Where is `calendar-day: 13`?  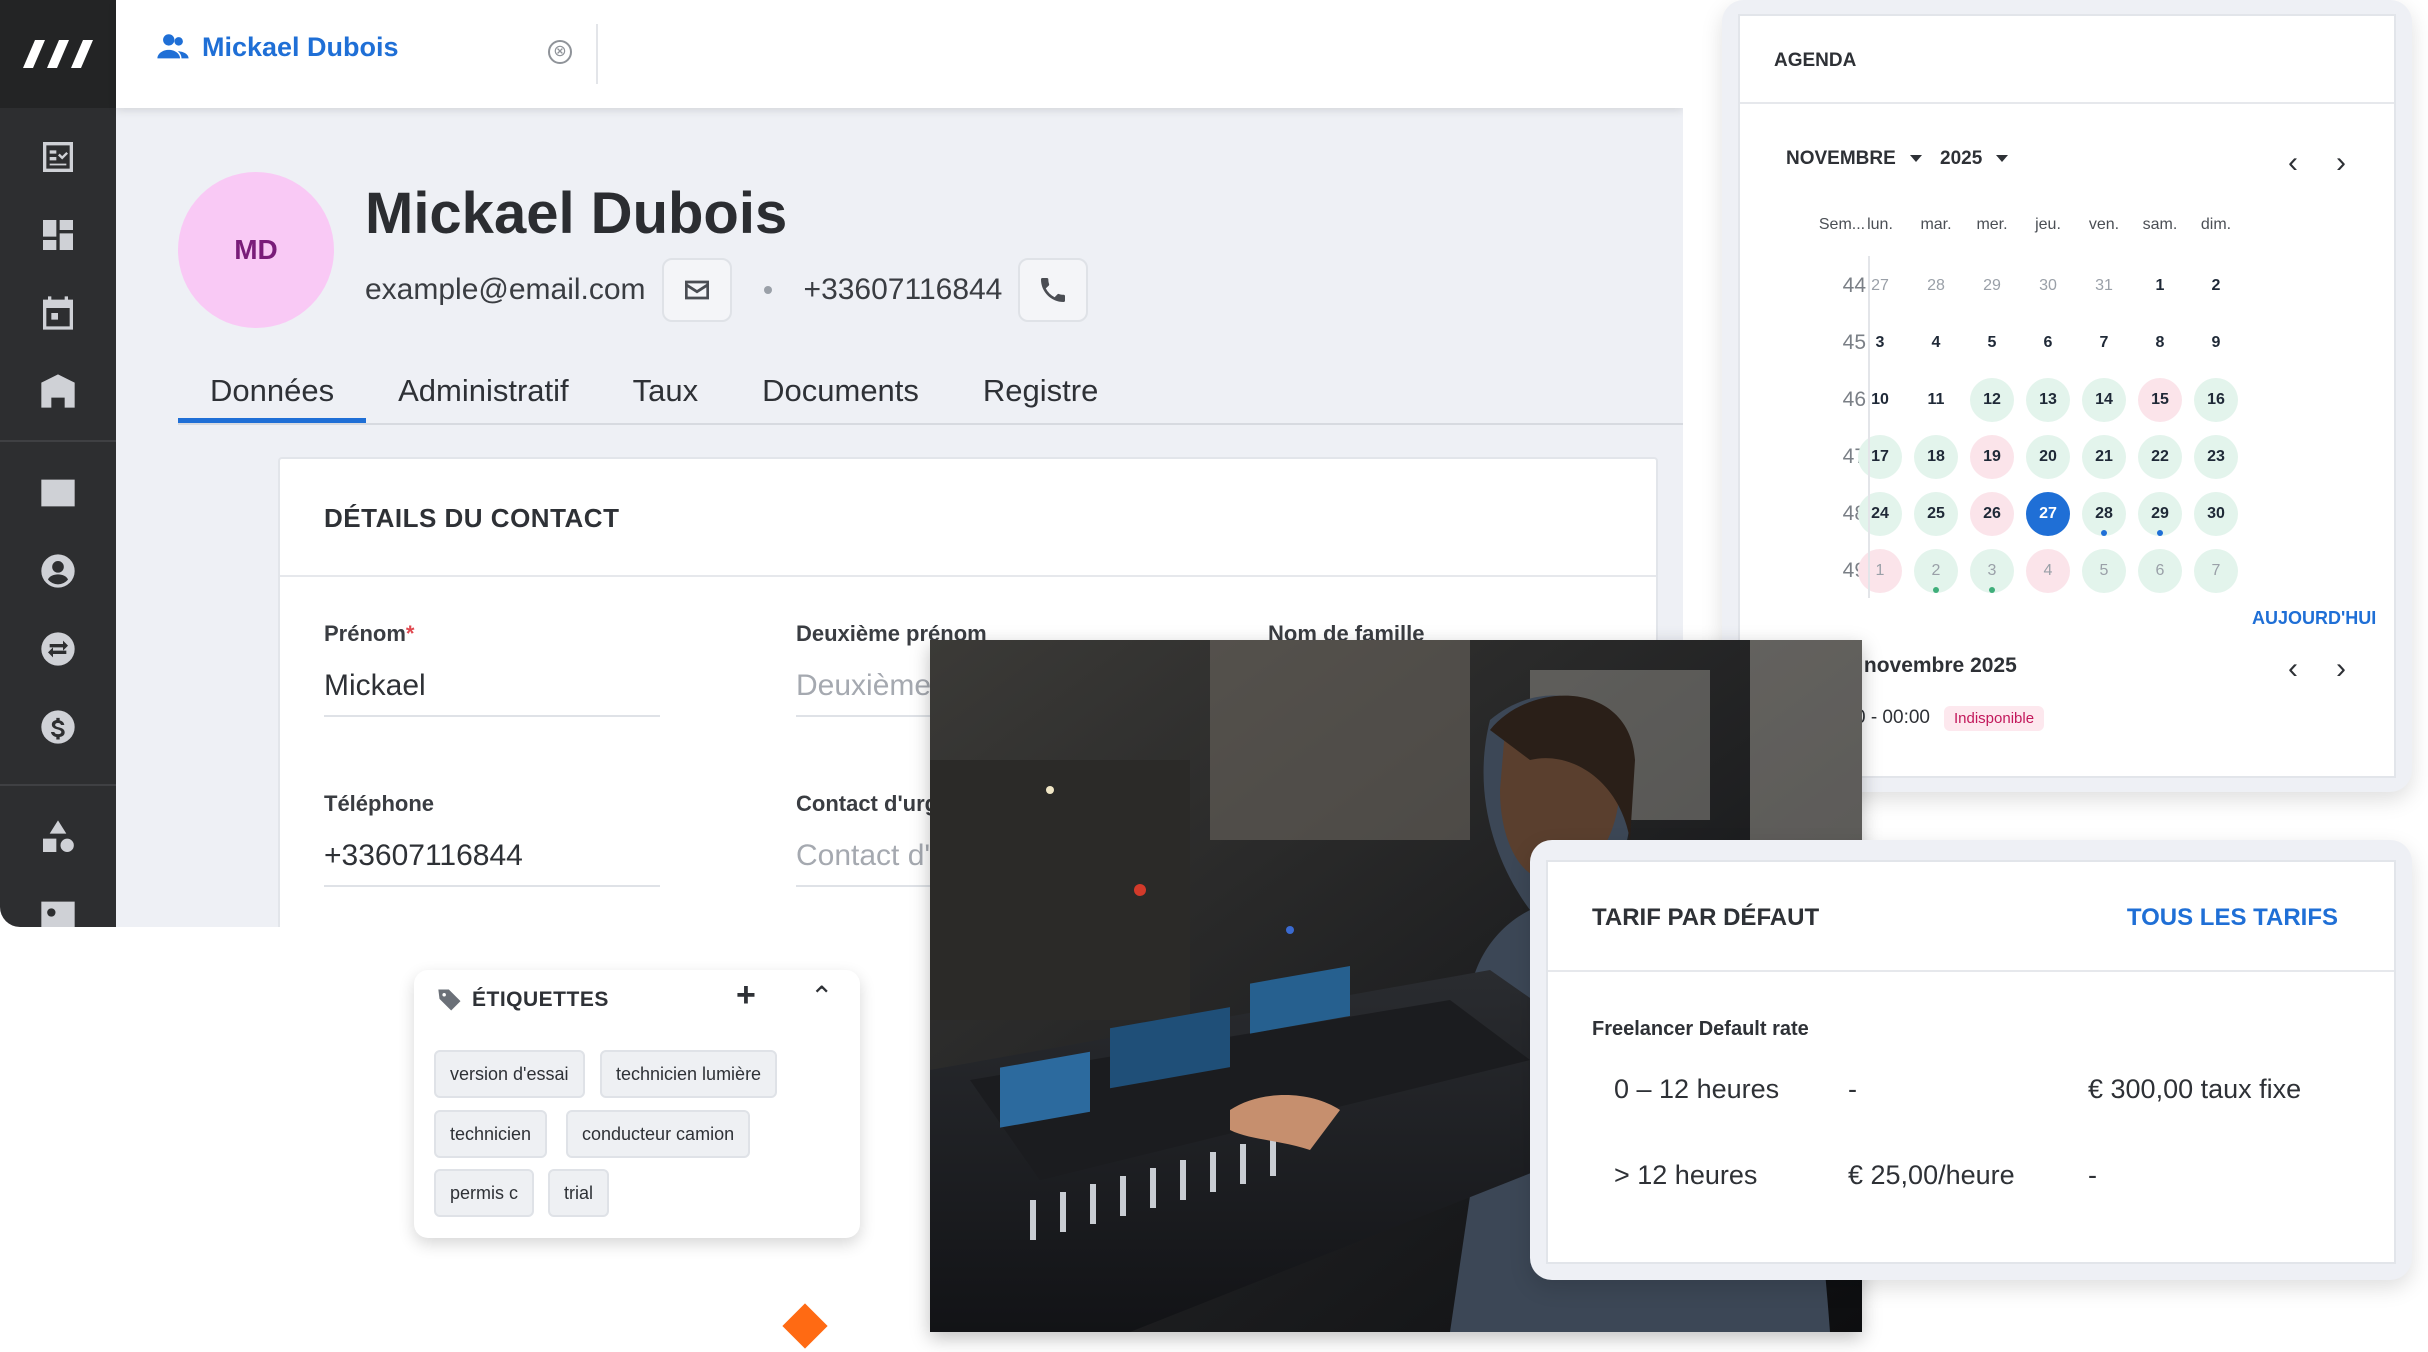 calendar-day: 13 is located at coordinates (2048, 400).